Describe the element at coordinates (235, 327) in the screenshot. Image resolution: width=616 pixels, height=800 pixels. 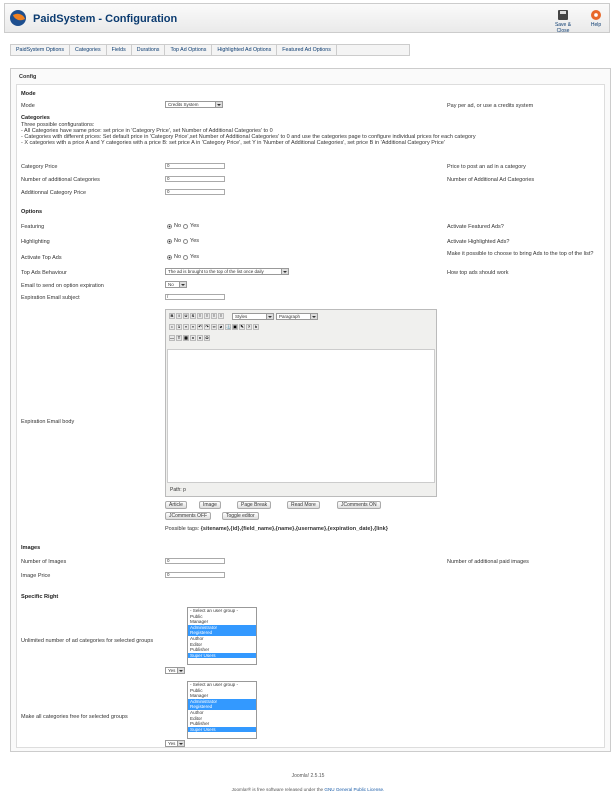
I see `image-icon: ▣` at that location.